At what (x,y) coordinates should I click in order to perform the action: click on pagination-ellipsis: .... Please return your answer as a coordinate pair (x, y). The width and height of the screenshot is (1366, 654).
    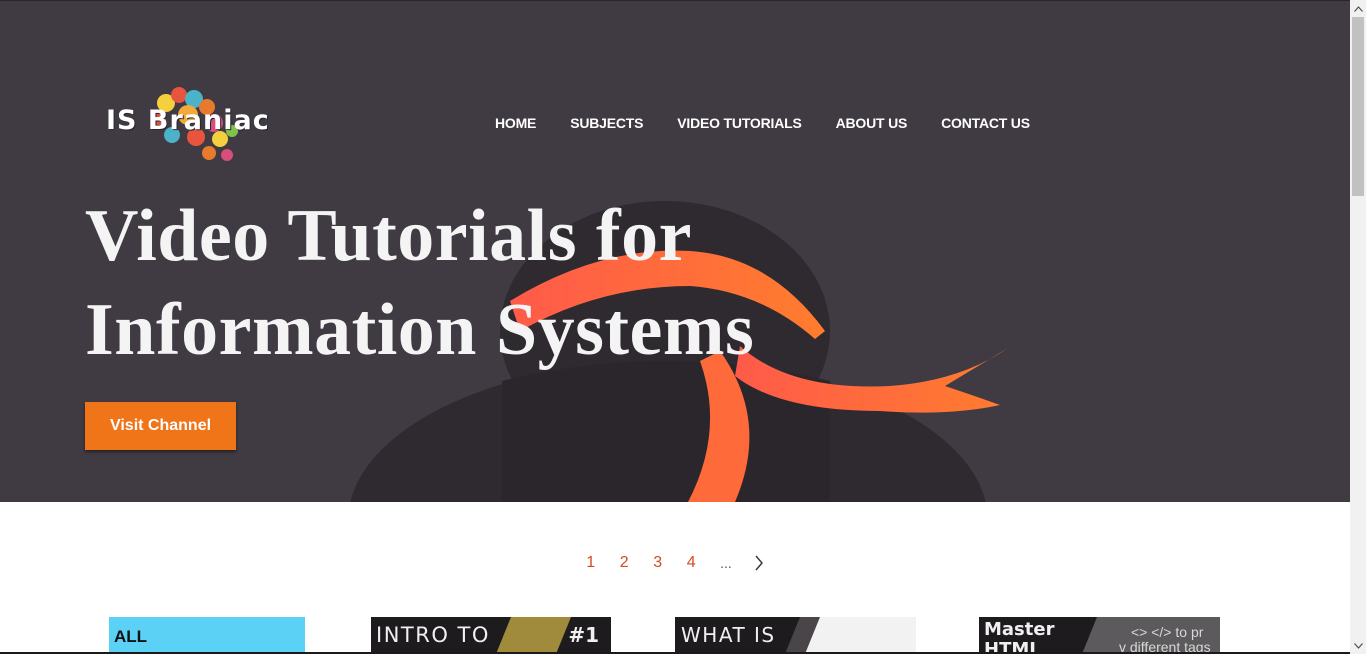
    Looking at the image, I should click on (726, 563).